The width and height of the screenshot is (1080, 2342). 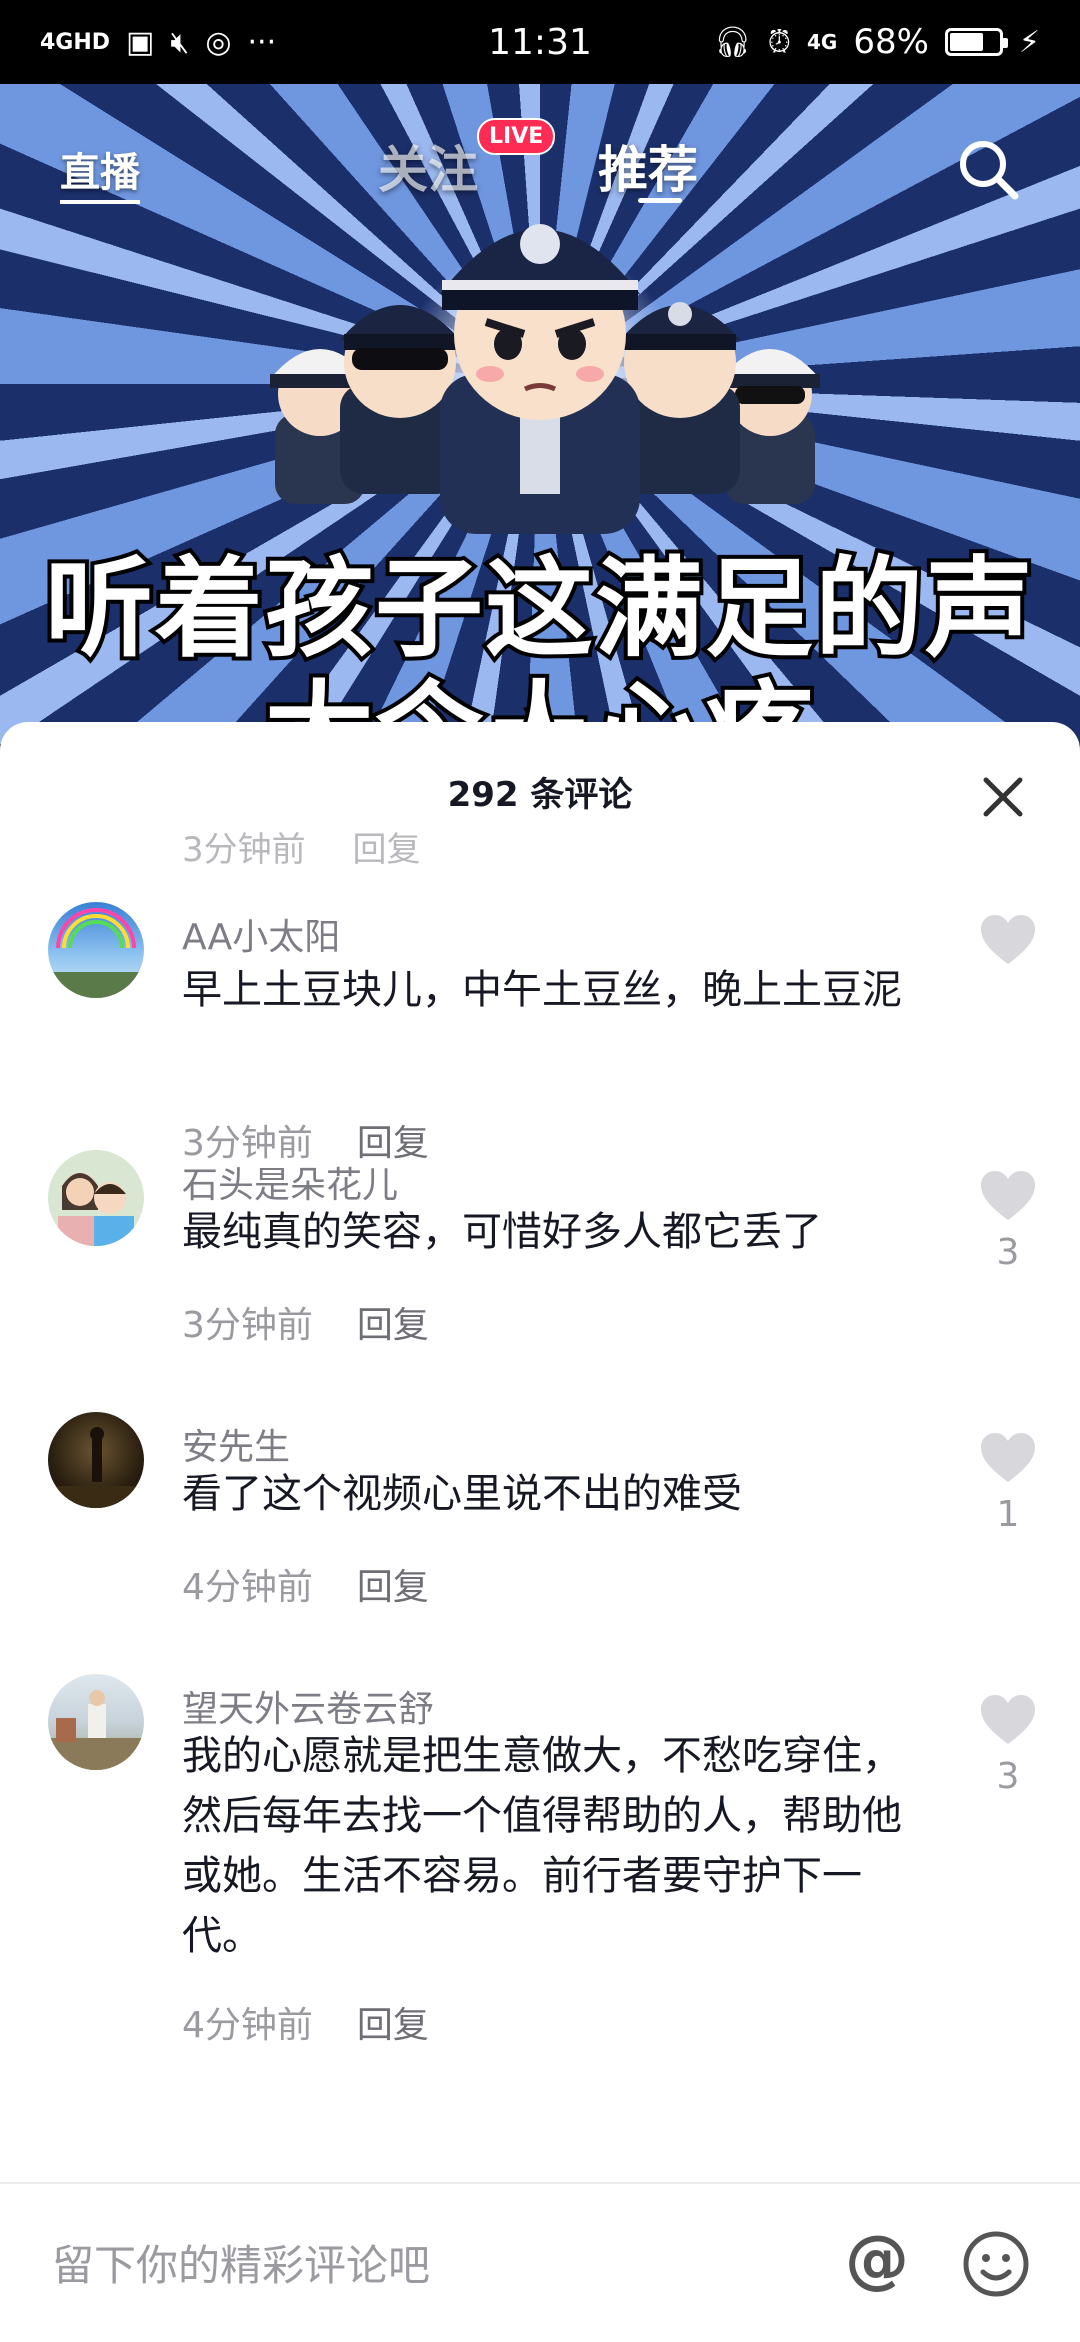 What do you see at coordinates (1003, 797) in the screenshot?
I see `close-icon` at bounding box center [1003, 797].